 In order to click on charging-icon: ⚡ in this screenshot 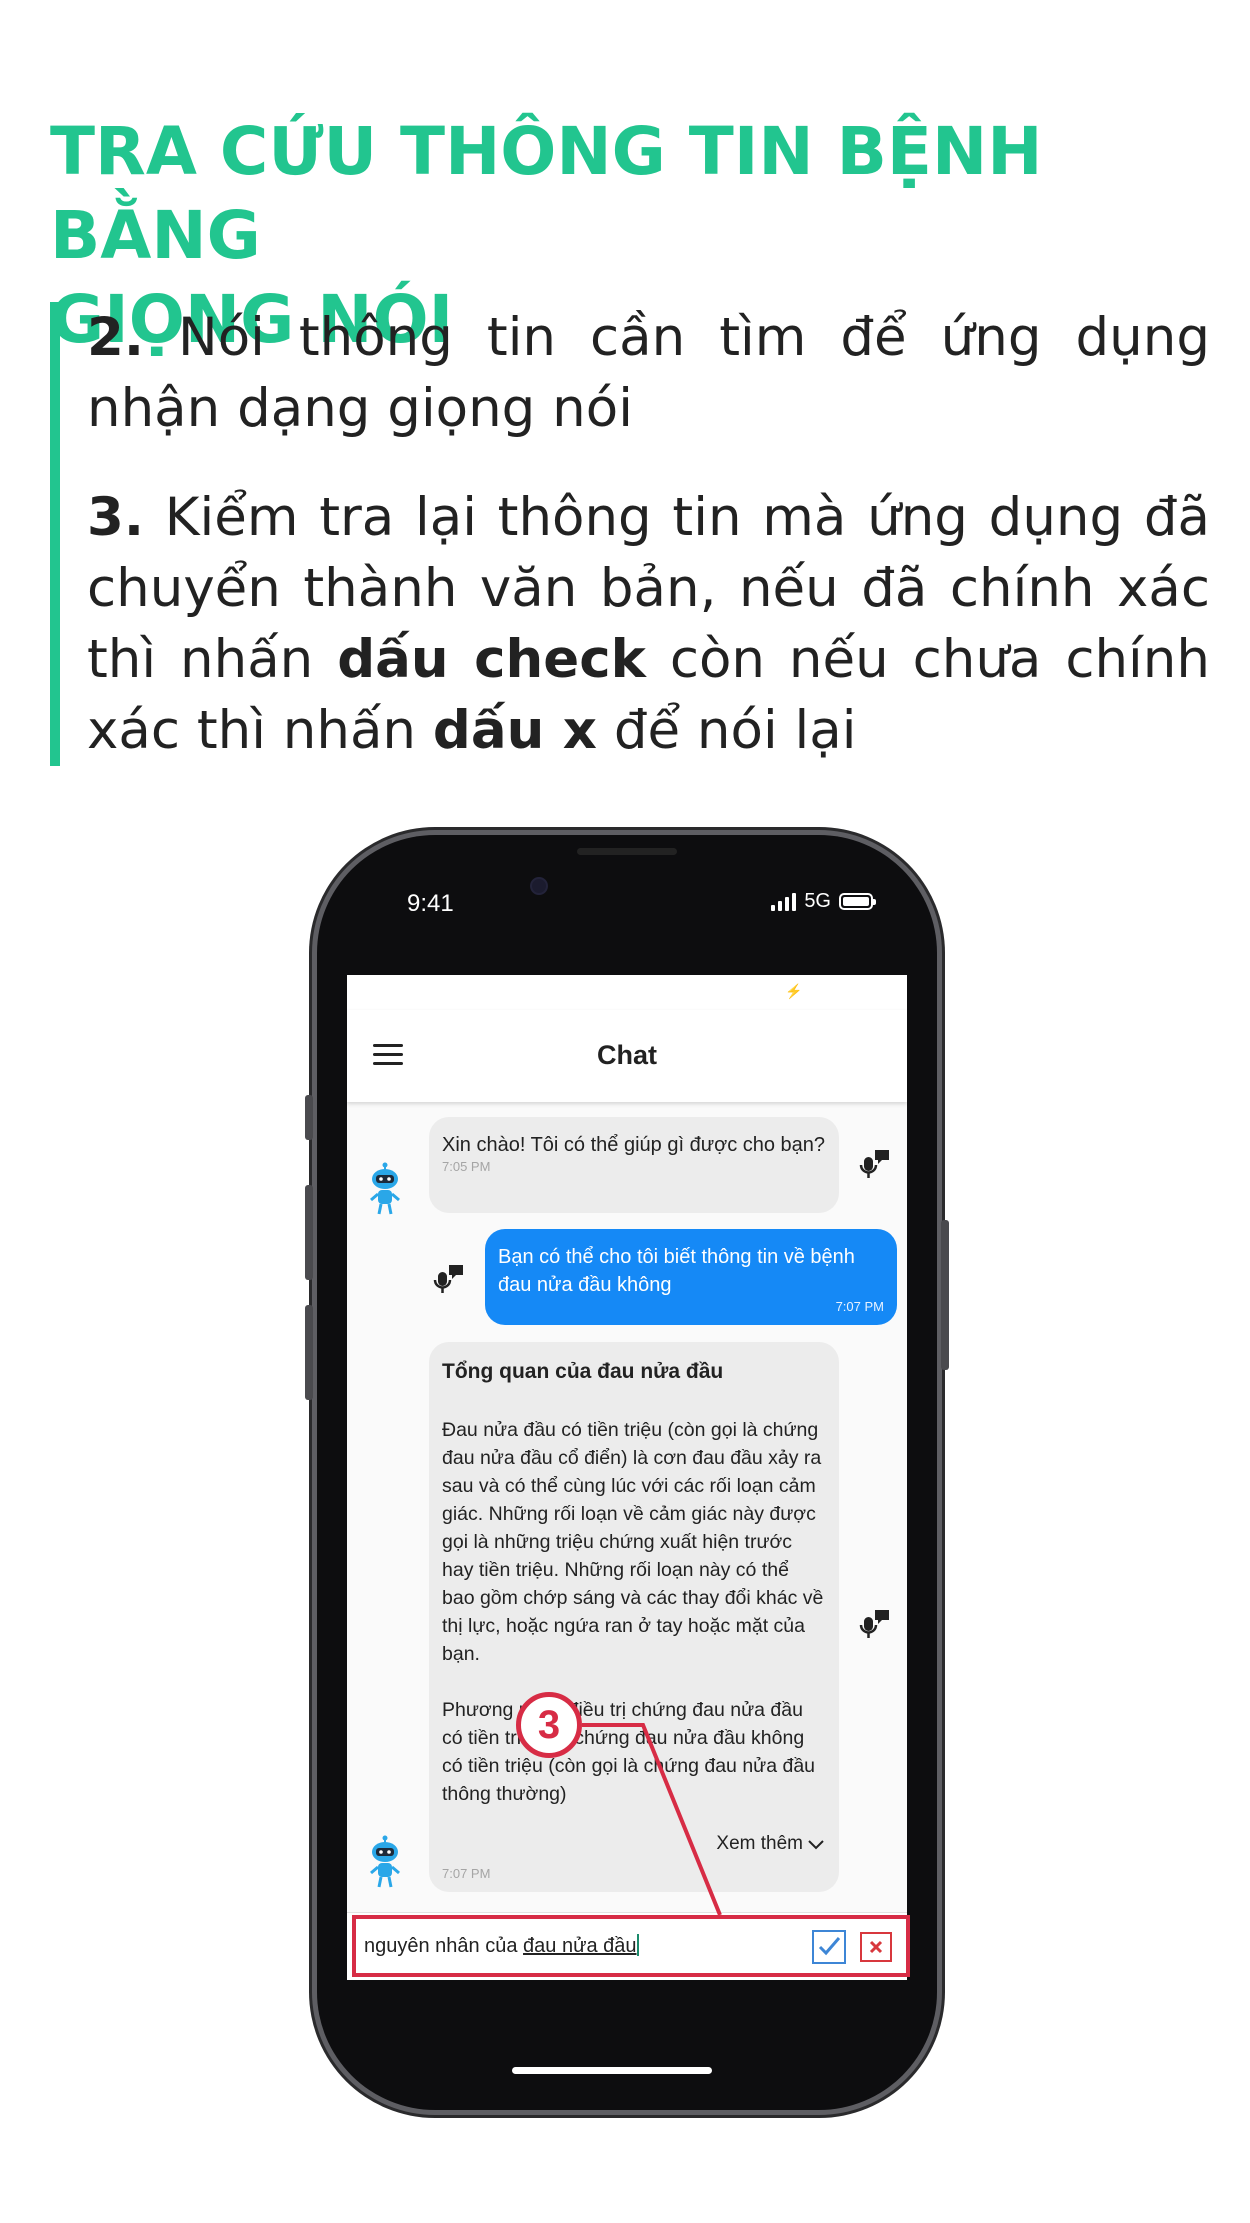, I will do `click(794, 991)`.